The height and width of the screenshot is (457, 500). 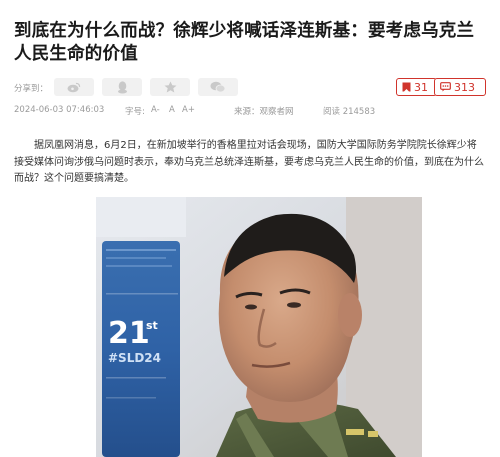 I want to click on event-sign-board: 21 st #SLD24, so click(x=141, y=349).